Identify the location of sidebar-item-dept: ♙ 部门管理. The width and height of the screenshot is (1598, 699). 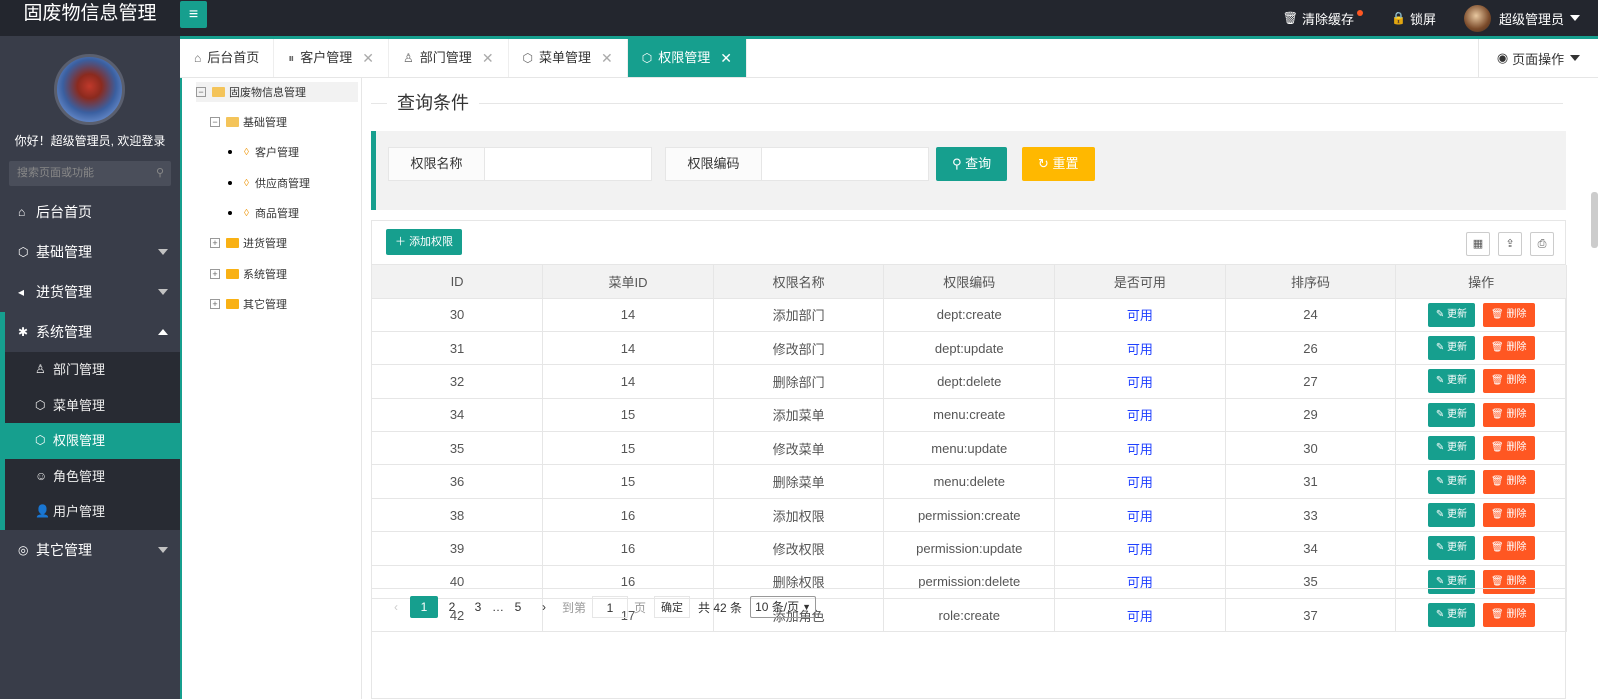
(92, 370).